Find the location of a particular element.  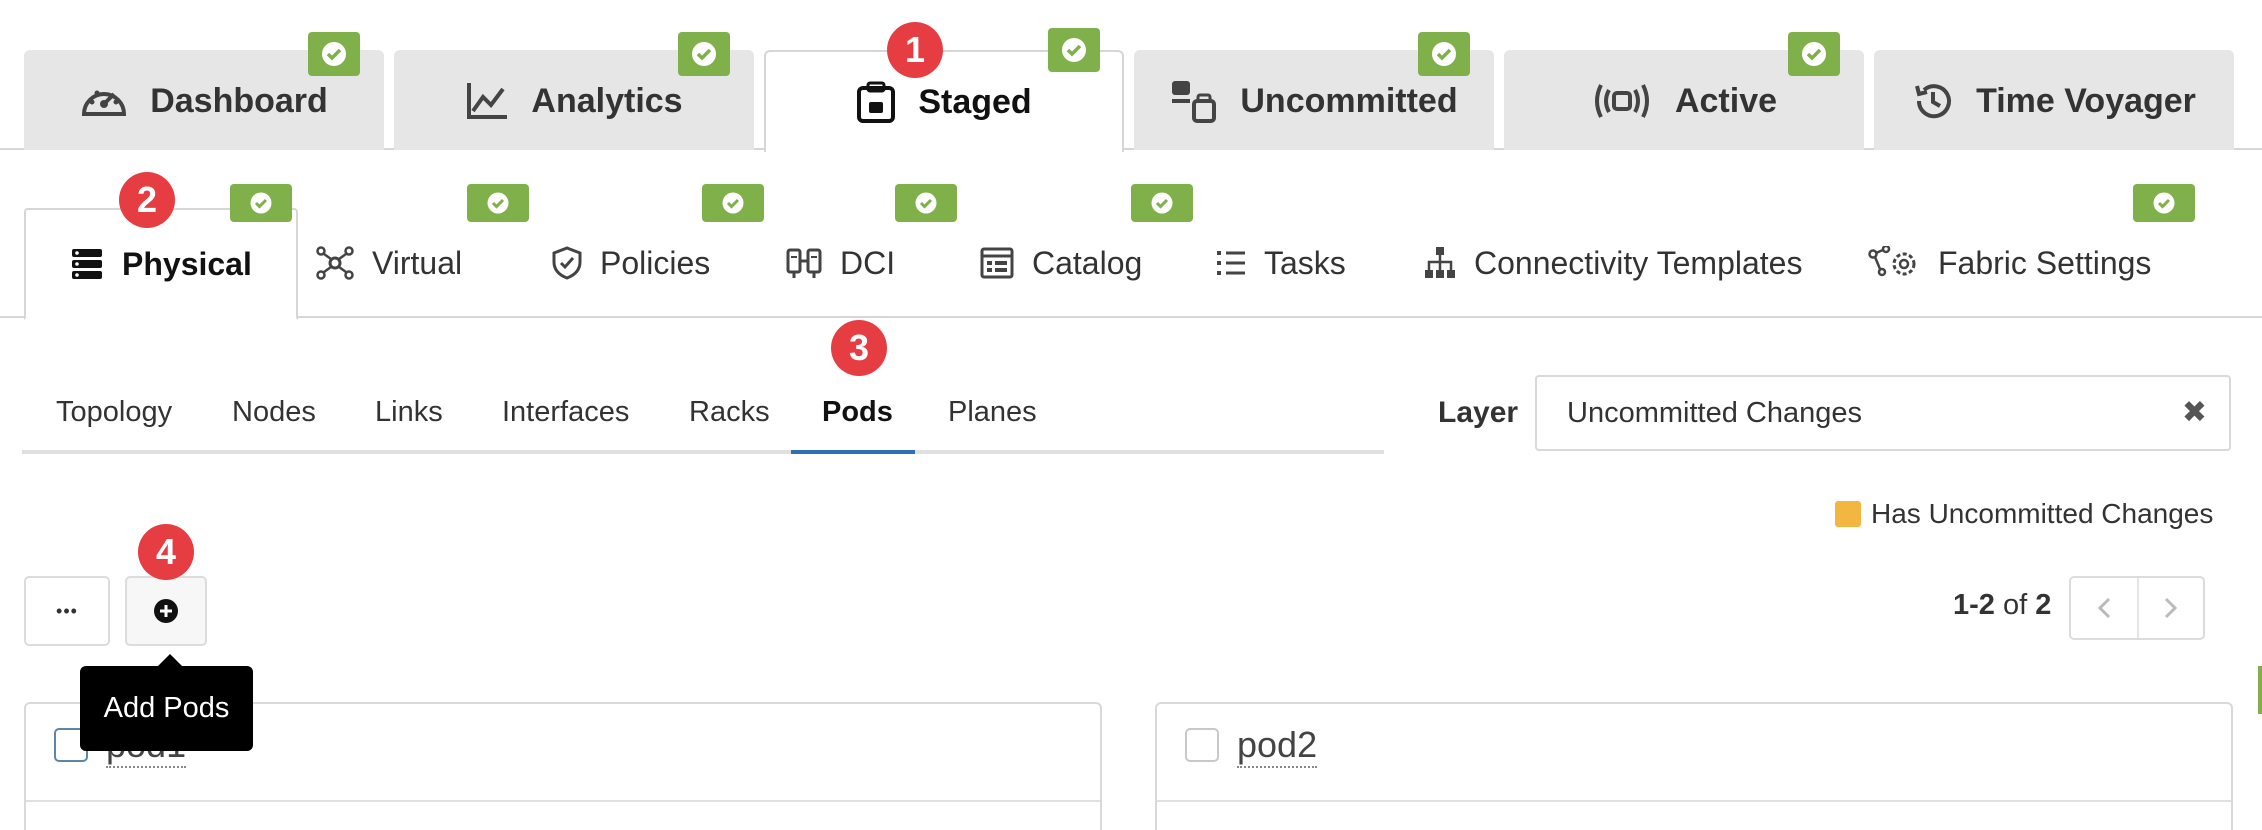

ellipsis-icon: ••• is located at coordinates (67, 610).